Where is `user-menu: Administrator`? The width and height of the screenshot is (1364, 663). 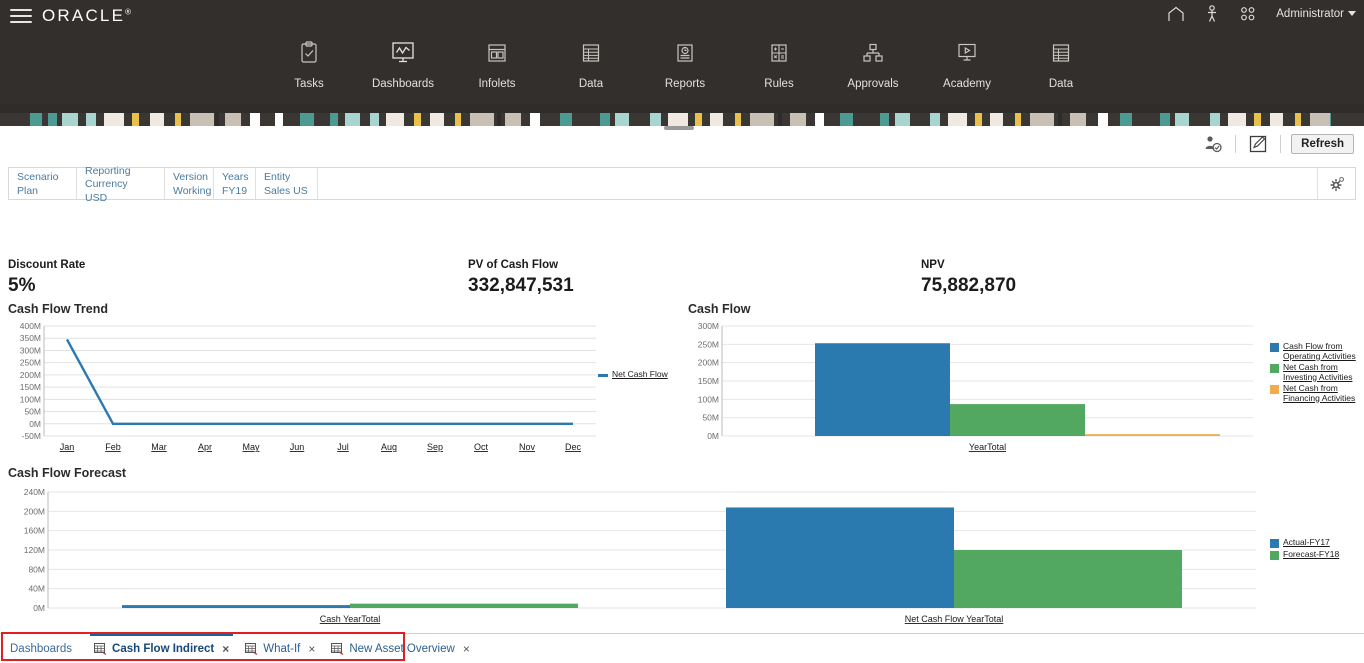 user-menu: Administrator is located at coordinates (1316, 14).